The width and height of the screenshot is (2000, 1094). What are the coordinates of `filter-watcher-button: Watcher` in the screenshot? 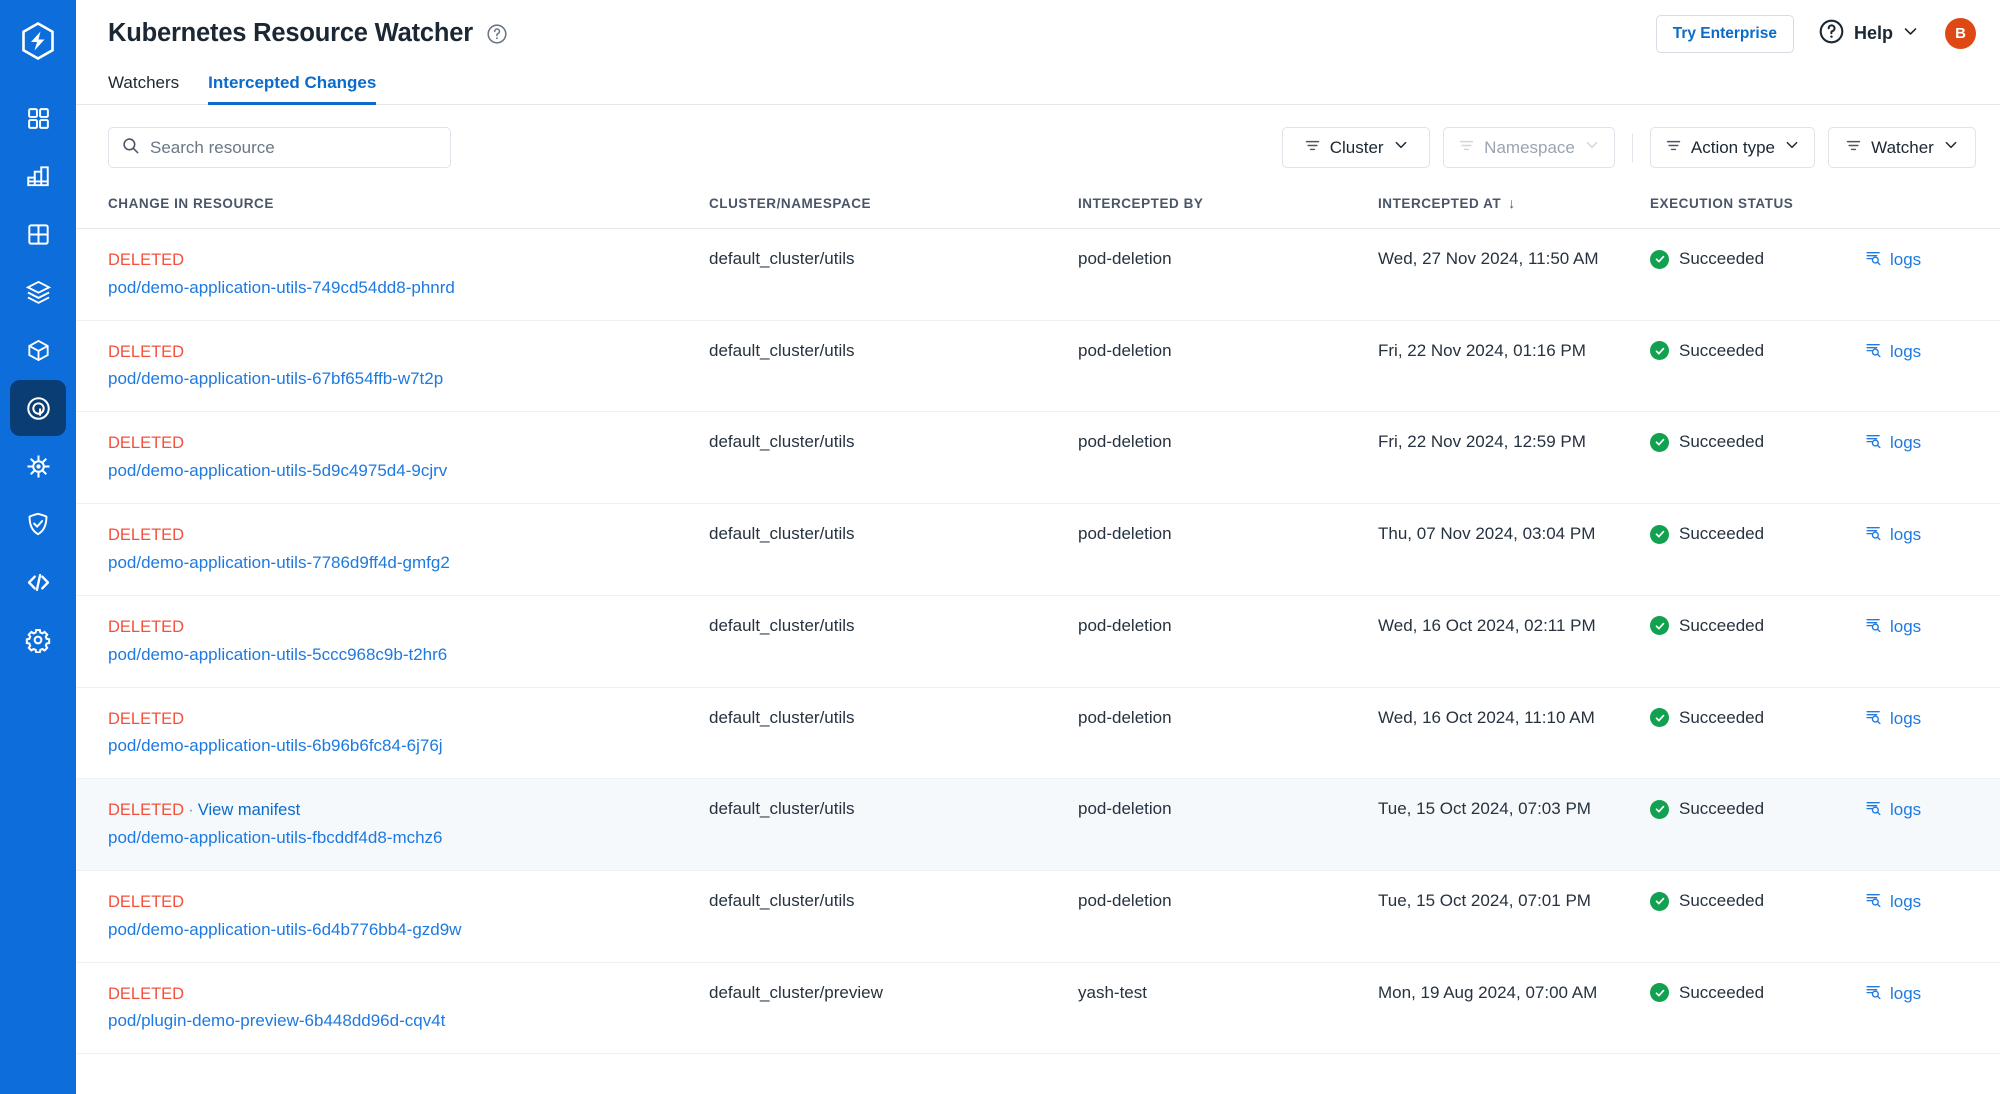 It's located at (1902, 147).